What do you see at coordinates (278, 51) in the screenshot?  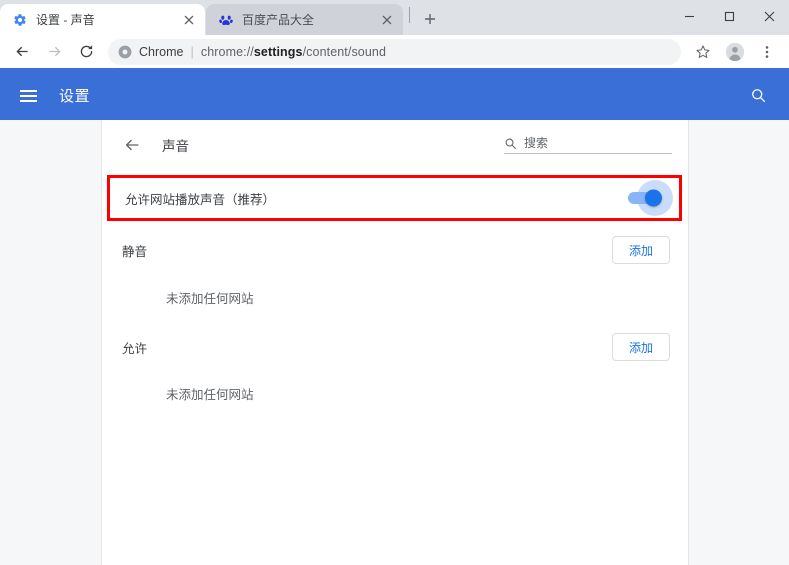 I see `url-host: settings` at bounding box center [278, 51].